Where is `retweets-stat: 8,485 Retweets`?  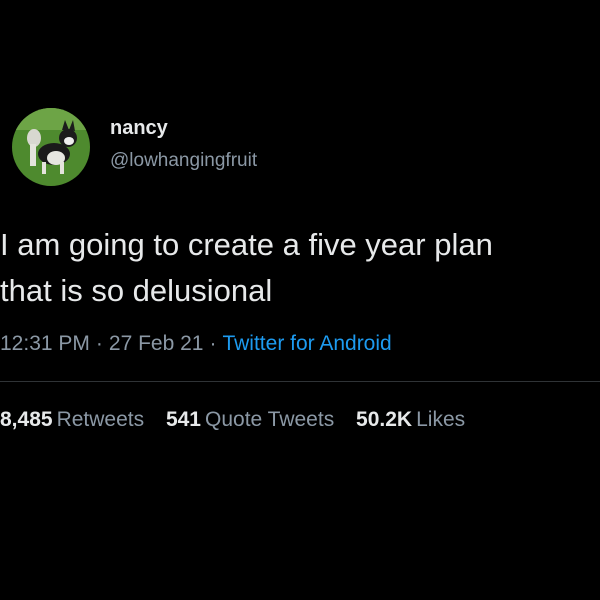 retweets-stat: 8,485 Retweets is located at coordinates (72, 420).